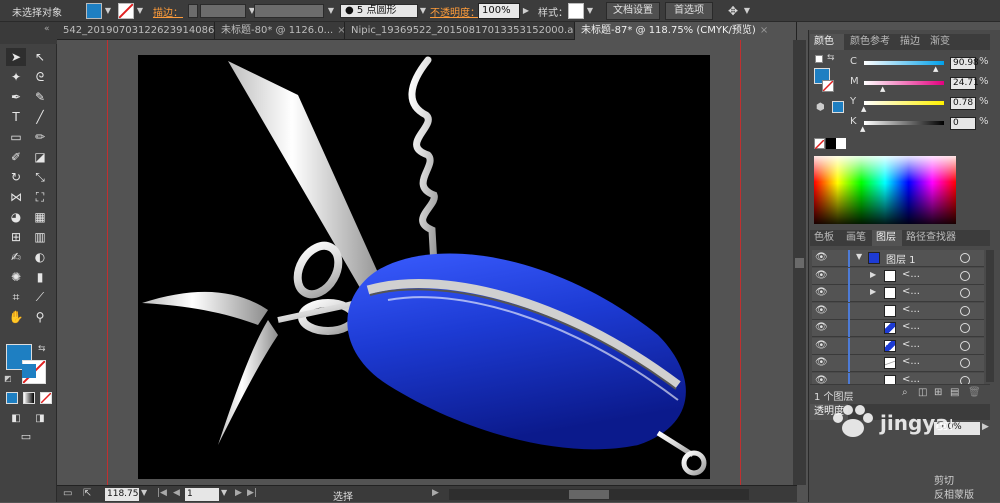  I want to click on opacity-input: 100%, so click(499, 11).